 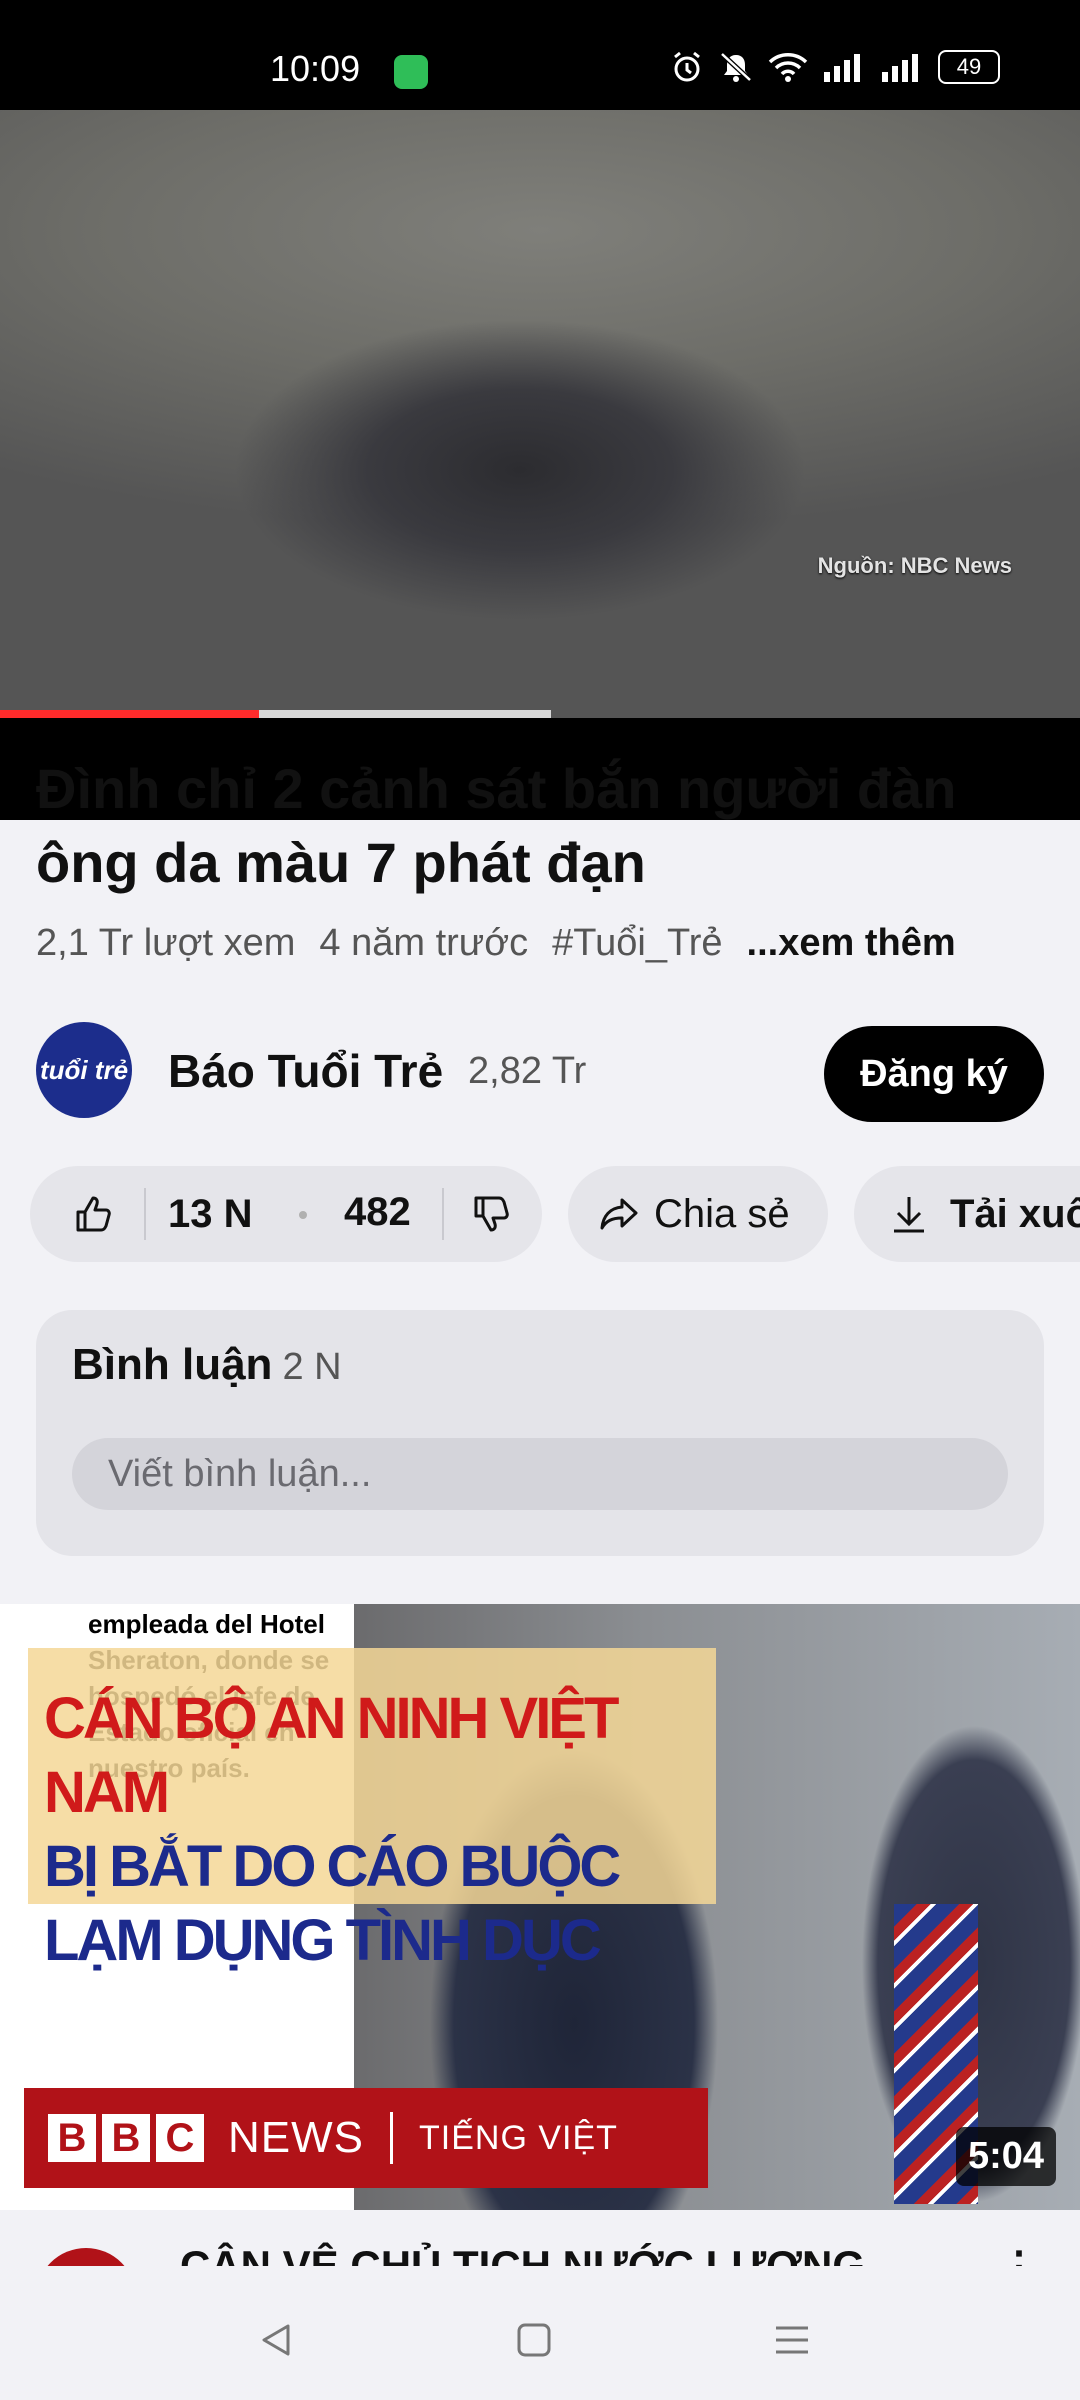 I want to click on comments-header: Bình luận 2 N, so click(x=207, y=1365).